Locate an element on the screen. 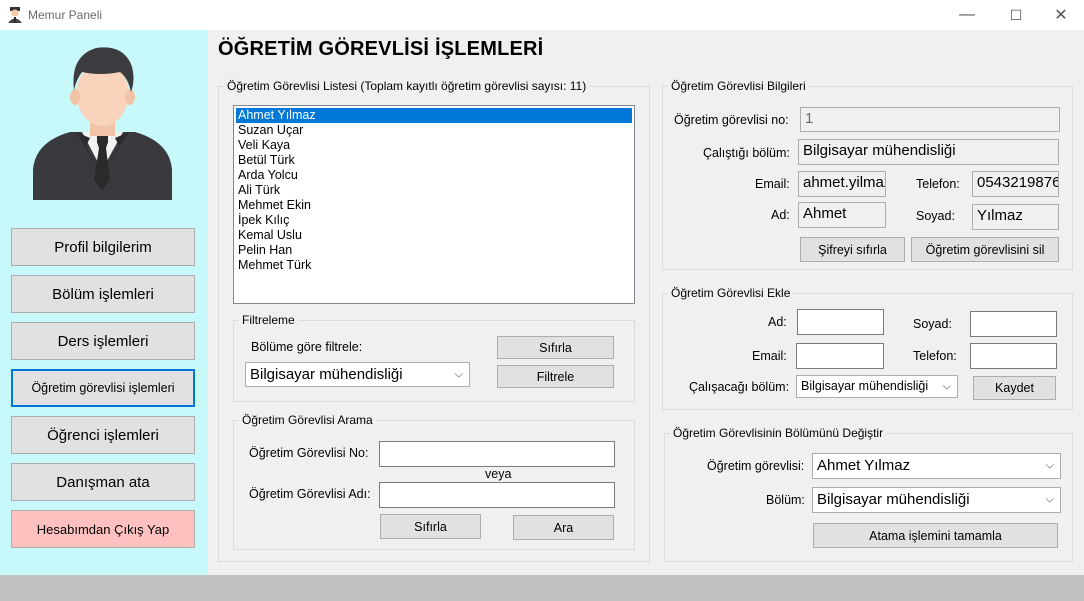  search-no-label: Öğretim Görevlisi No: is located at coordinates (309, 453).